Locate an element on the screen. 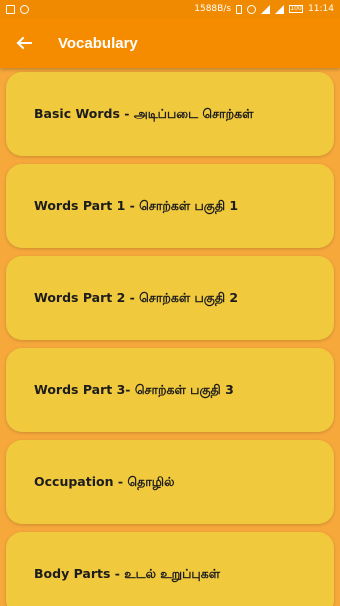 This screenshot has width=340, height=606. list-item-words-part-2: Words Part 2 - சொற்கள் பகுதி 2 is located at coordinates (170, 298).